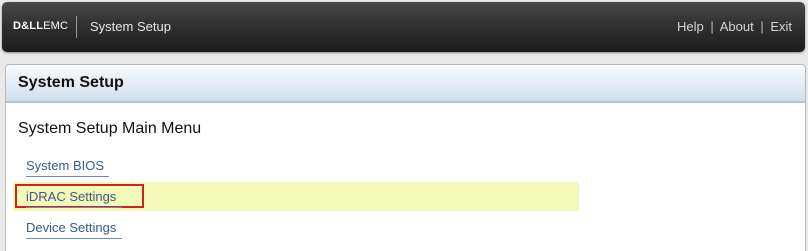 This screenshot has width=808, height=251. Describe the element at coordinates (56, 26) in the screenshot. I see `logo-emc-text: EMC` at that location.